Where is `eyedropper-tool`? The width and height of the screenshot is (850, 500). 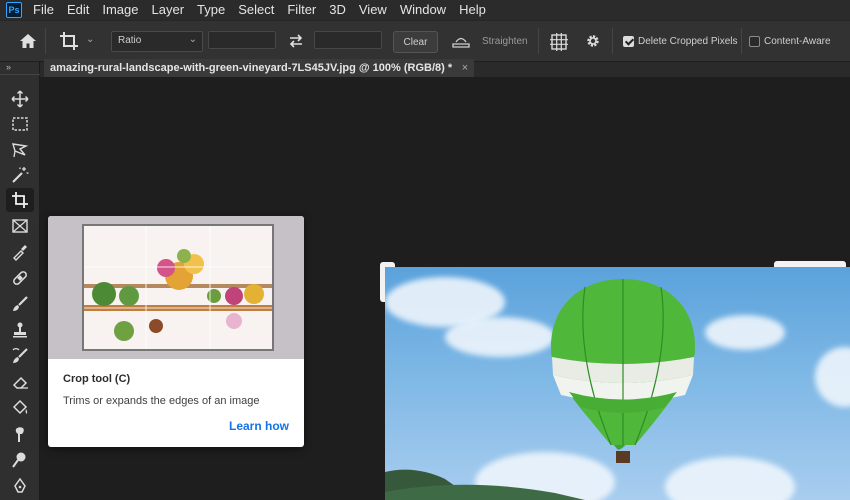
eyedropper-tool is located at coordinates (20, 252).